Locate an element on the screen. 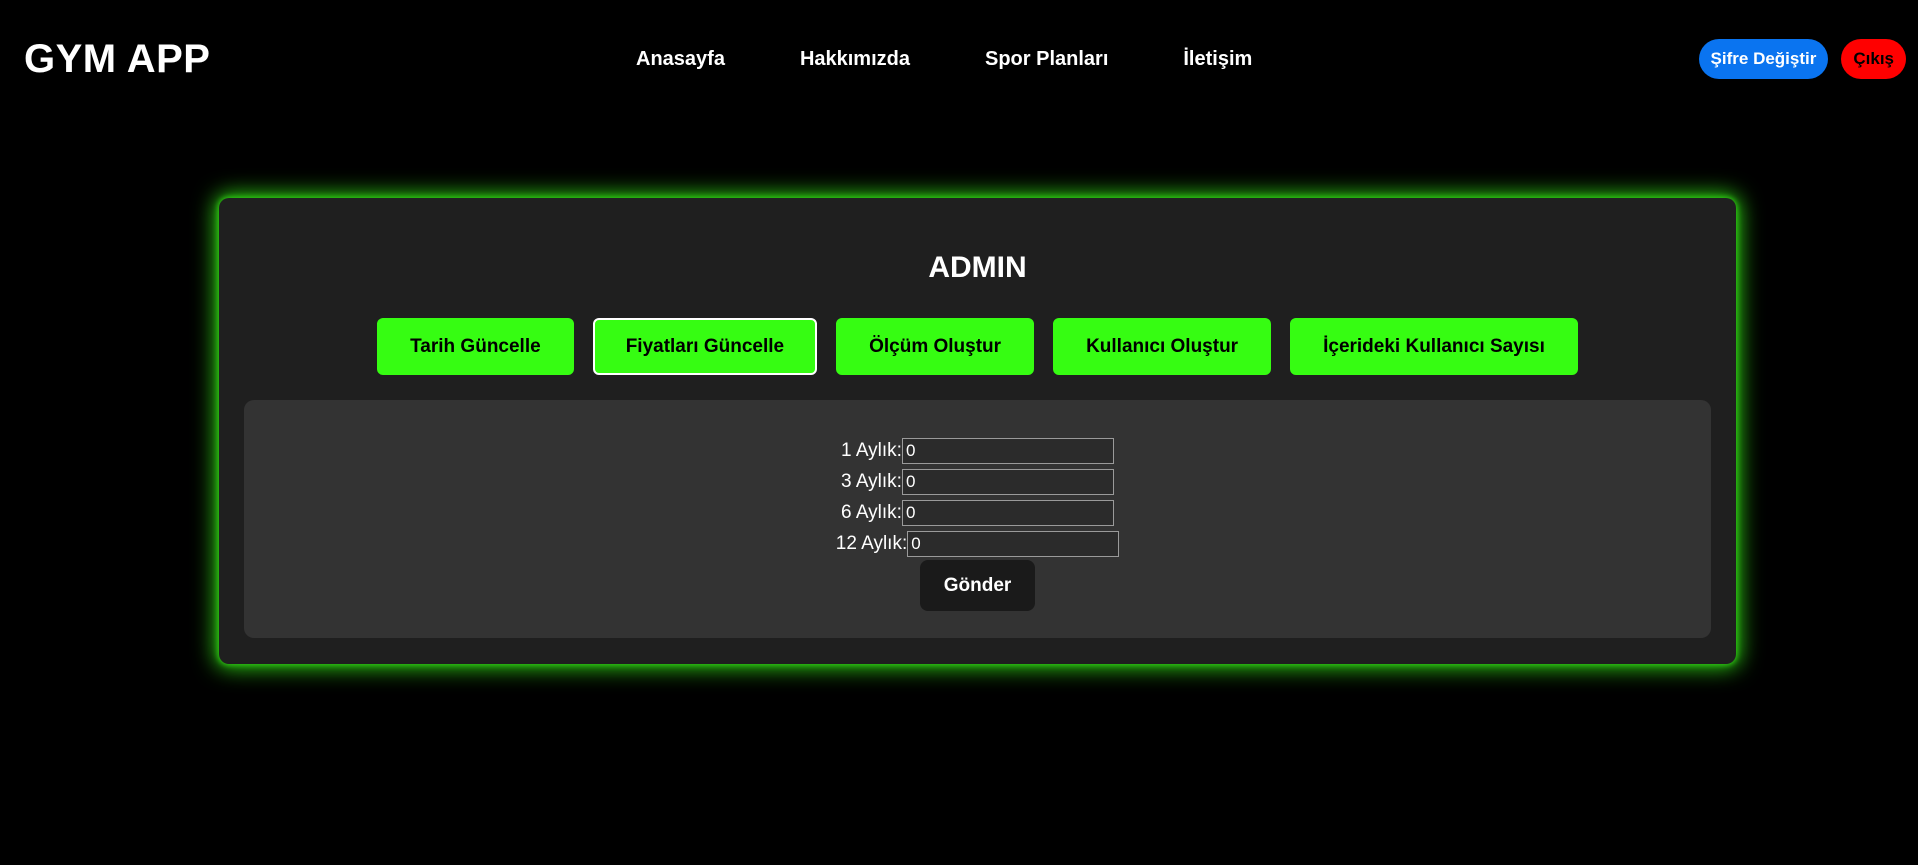 The image size is (1918, 865). brand-logo: GYM APP is located at coordinates (117, 59).